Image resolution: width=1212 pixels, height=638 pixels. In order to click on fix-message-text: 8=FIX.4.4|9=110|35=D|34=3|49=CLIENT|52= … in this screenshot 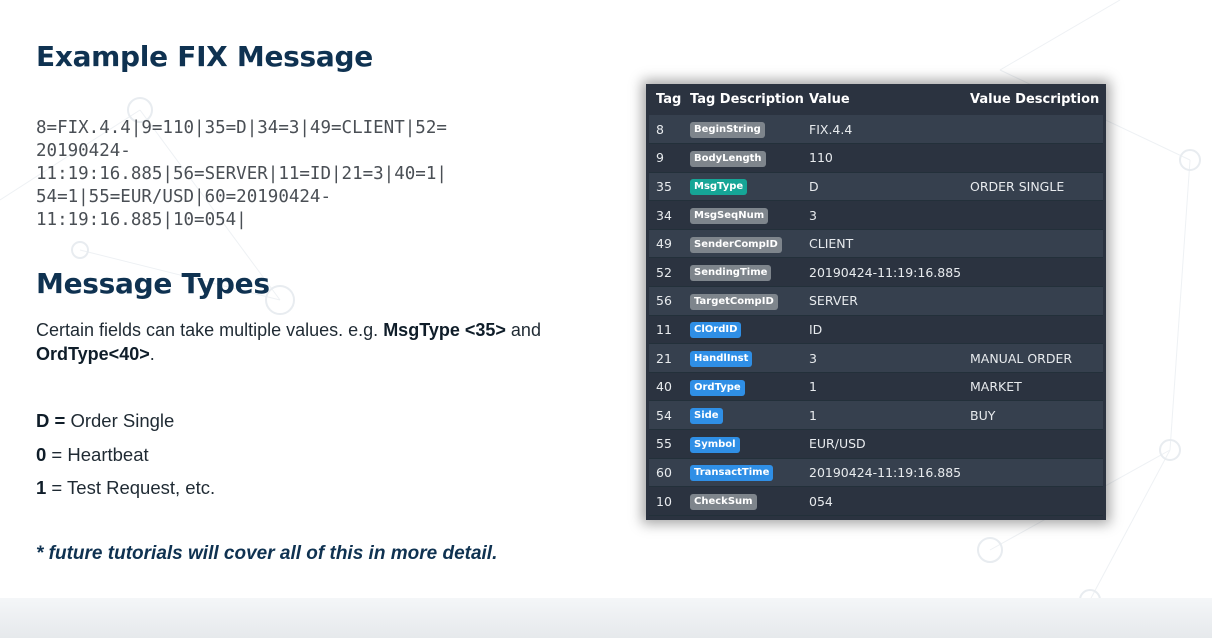, I will do `click(296, 174)`.